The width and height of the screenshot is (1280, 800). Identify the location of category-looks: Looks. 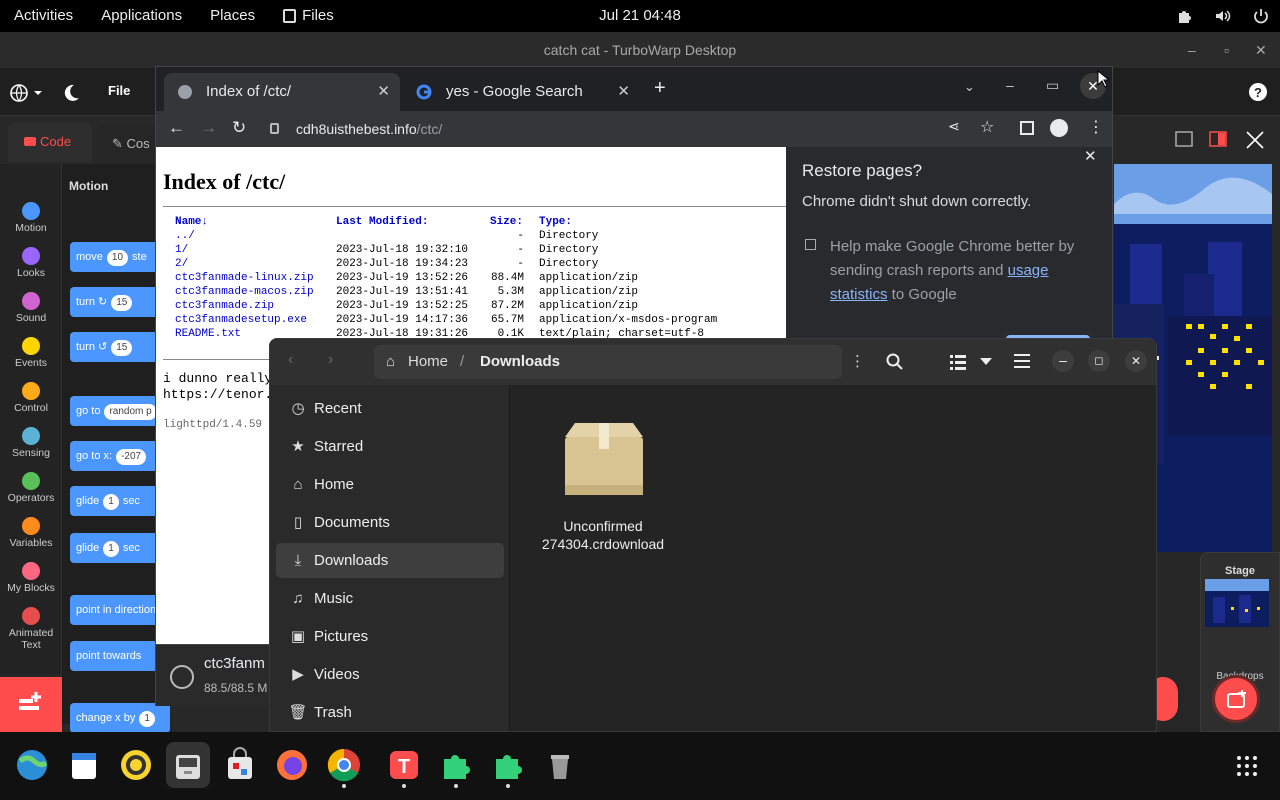
(31, 263).